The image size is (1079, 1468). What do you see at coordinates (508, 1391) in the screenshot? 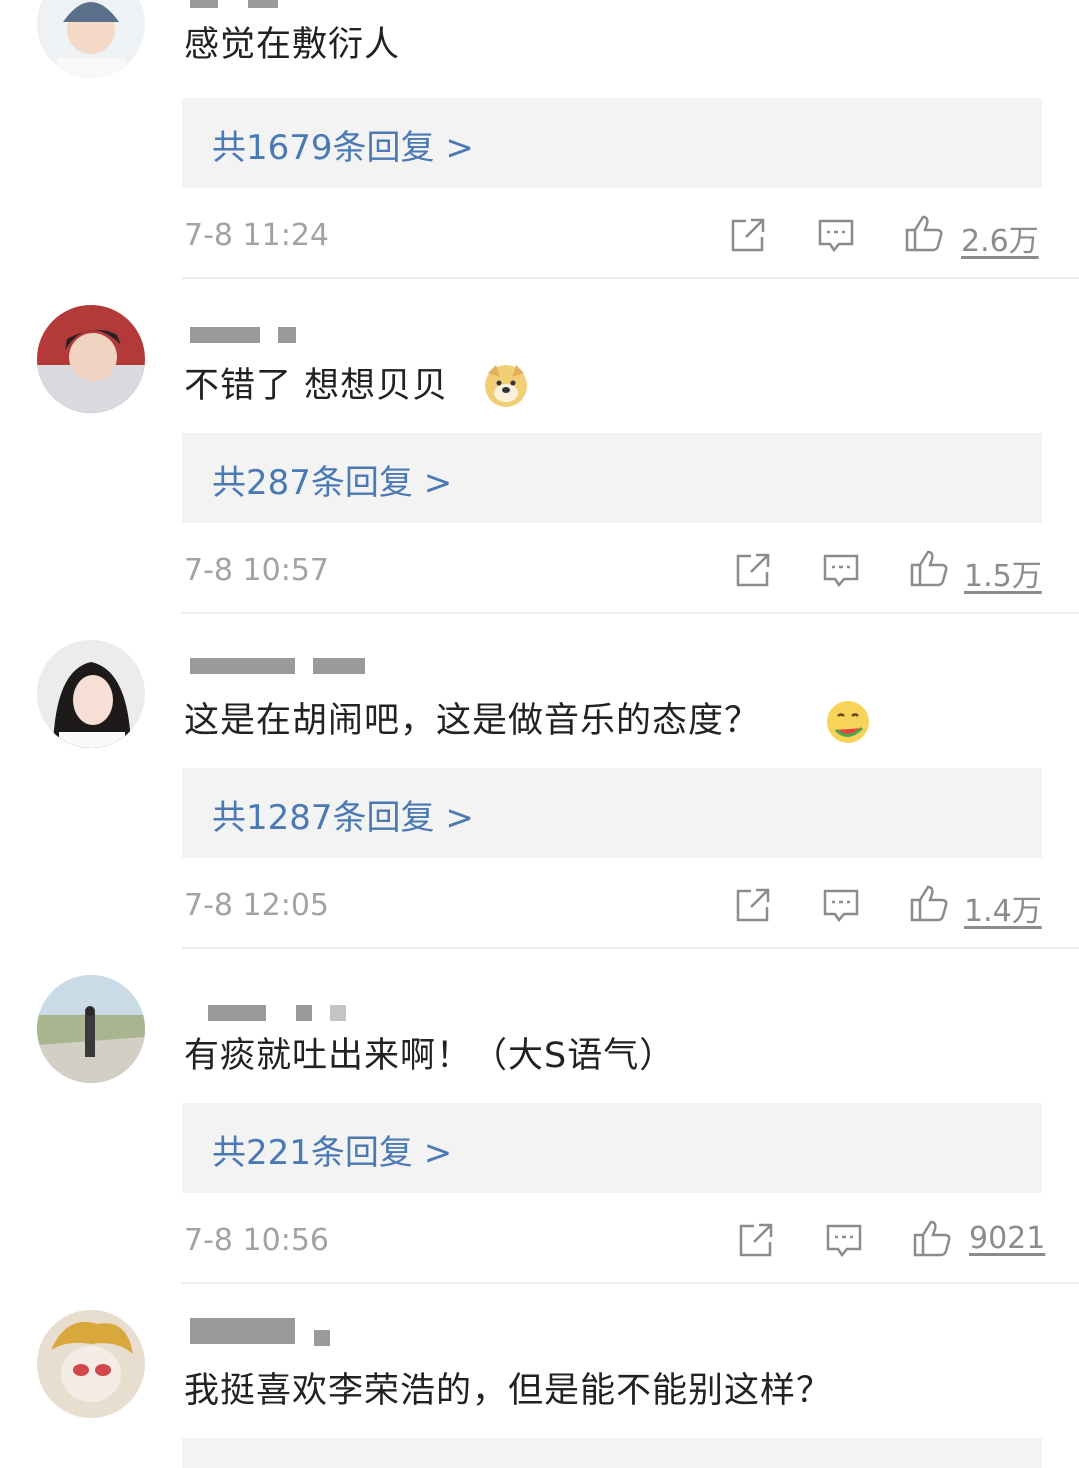
I see `comment-text: 我挺喜欢李荣浩的，但是能不能别这样？` at bounding box center [508, 1391].